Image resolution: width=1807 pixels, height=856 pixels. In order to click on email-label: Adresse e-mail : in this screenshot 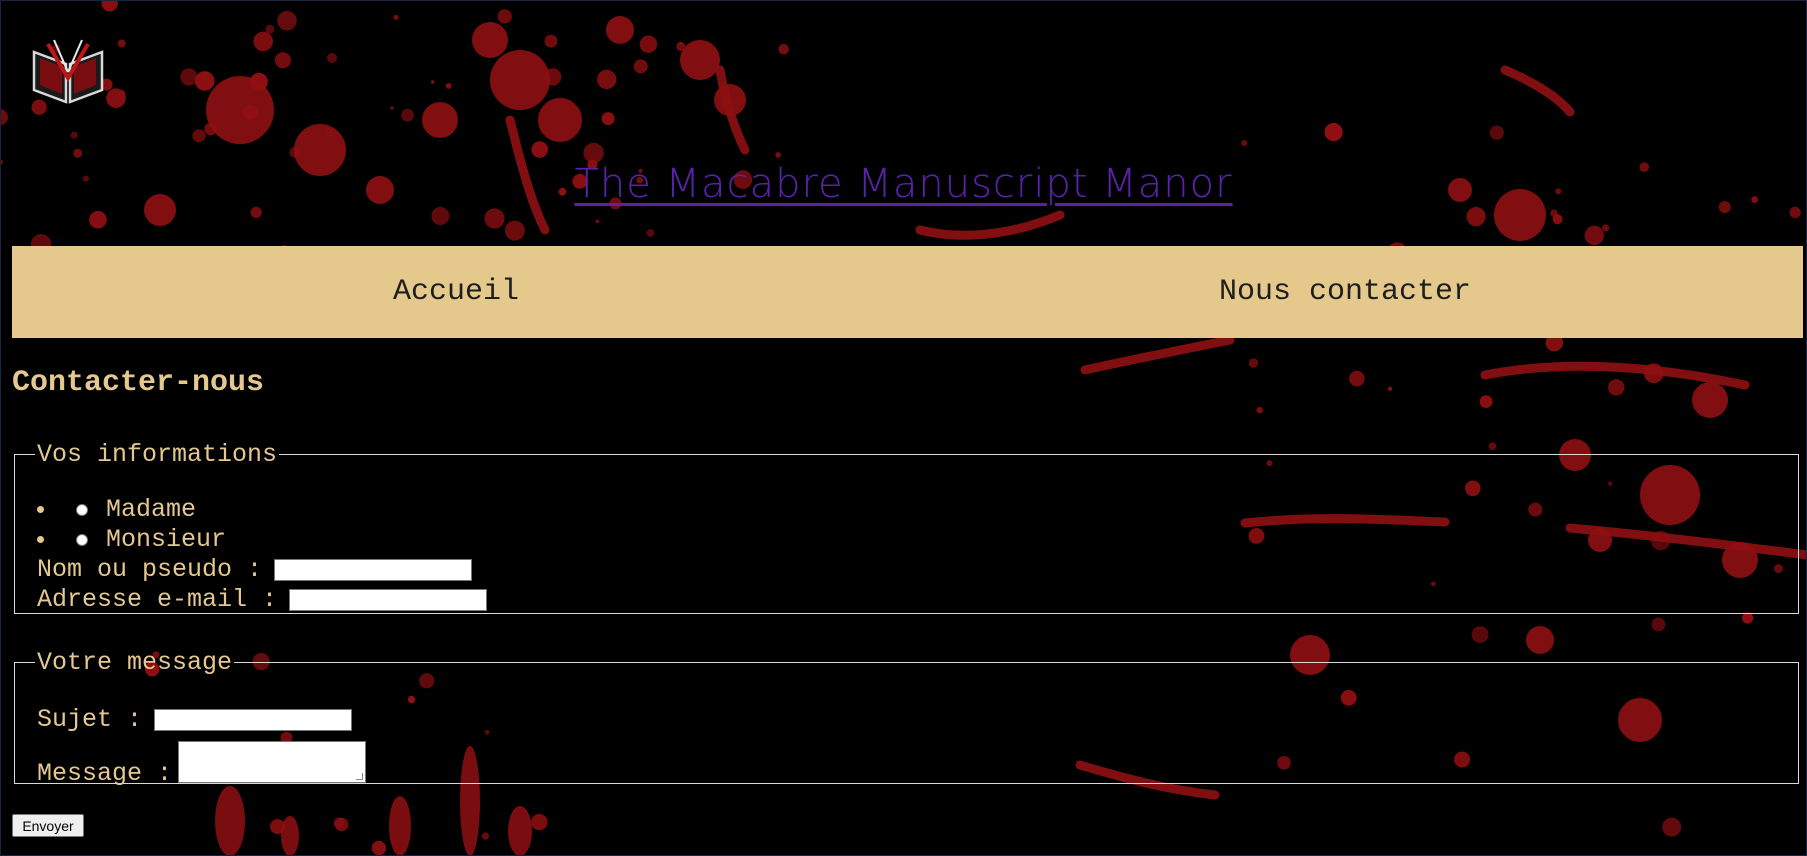, I will do `click(157, 599)`.